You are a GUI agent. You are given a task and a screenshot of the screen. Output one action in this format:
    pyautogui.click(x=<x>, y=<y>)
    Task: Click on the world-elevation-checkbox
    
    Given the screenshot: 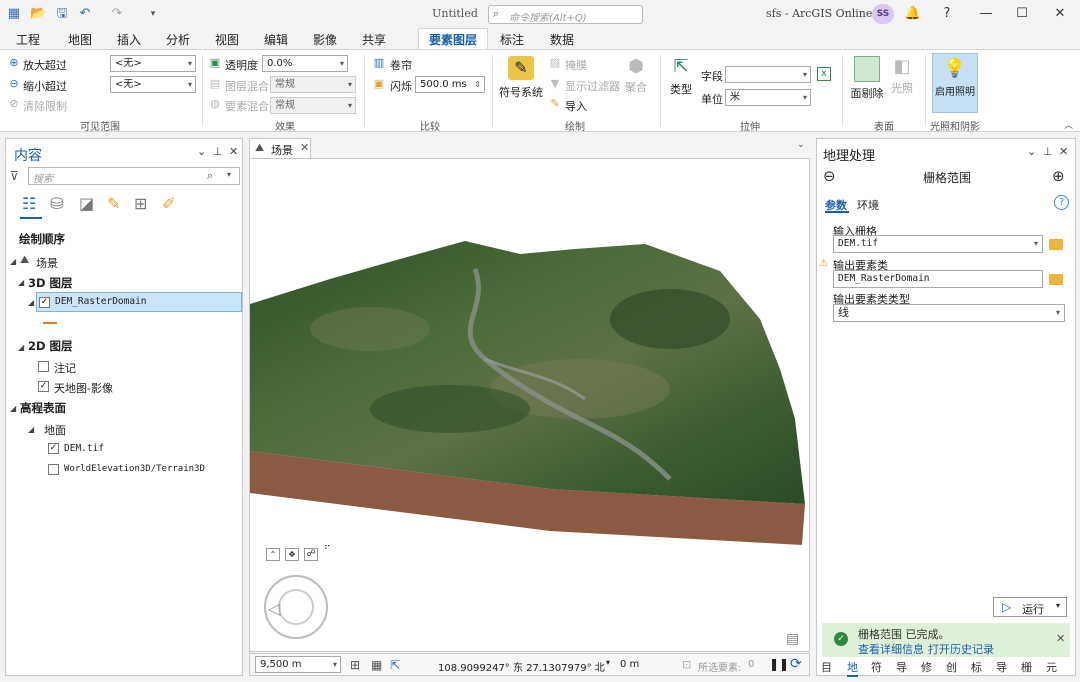 What is the action you would take?
    pyautogui.click(x=53, y=469)
    